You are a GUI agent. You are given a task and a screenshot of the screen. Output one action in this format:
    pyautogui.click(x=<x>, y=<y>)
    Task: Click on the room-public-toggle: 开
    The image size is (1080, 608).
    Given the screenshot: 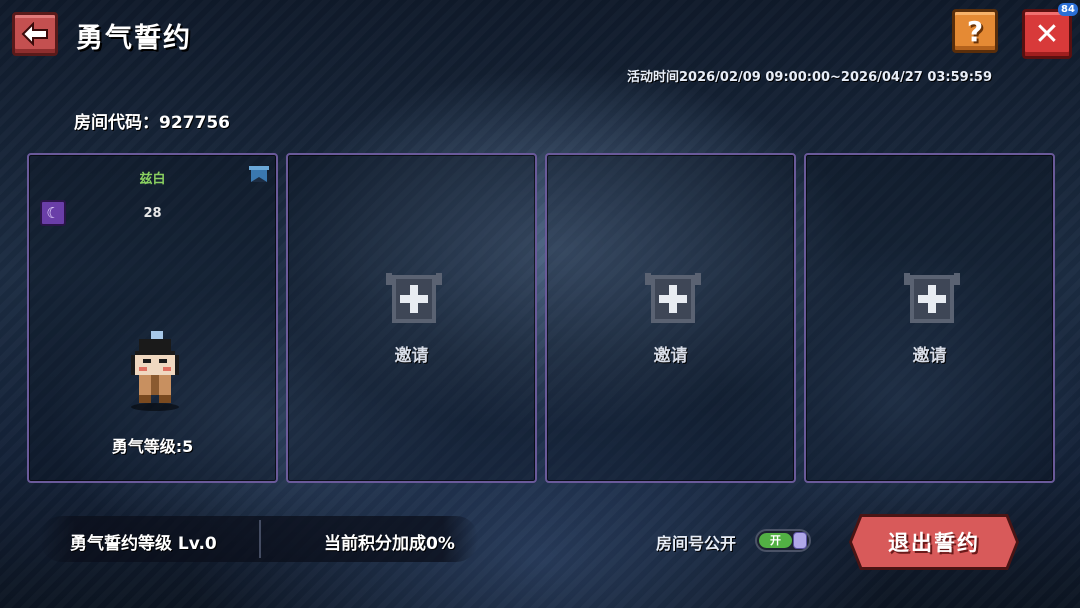 What is the action you would take?
    pyautogui.click(x=783, y=540)
    